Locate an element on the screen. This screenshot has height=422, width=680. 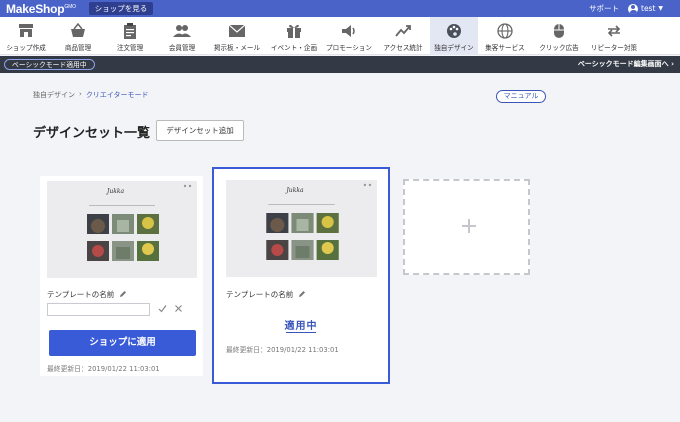
mode-bar: ベーシックモード適用中 ベーシックモード編集画面へ › is located at coordinates (340, 64).